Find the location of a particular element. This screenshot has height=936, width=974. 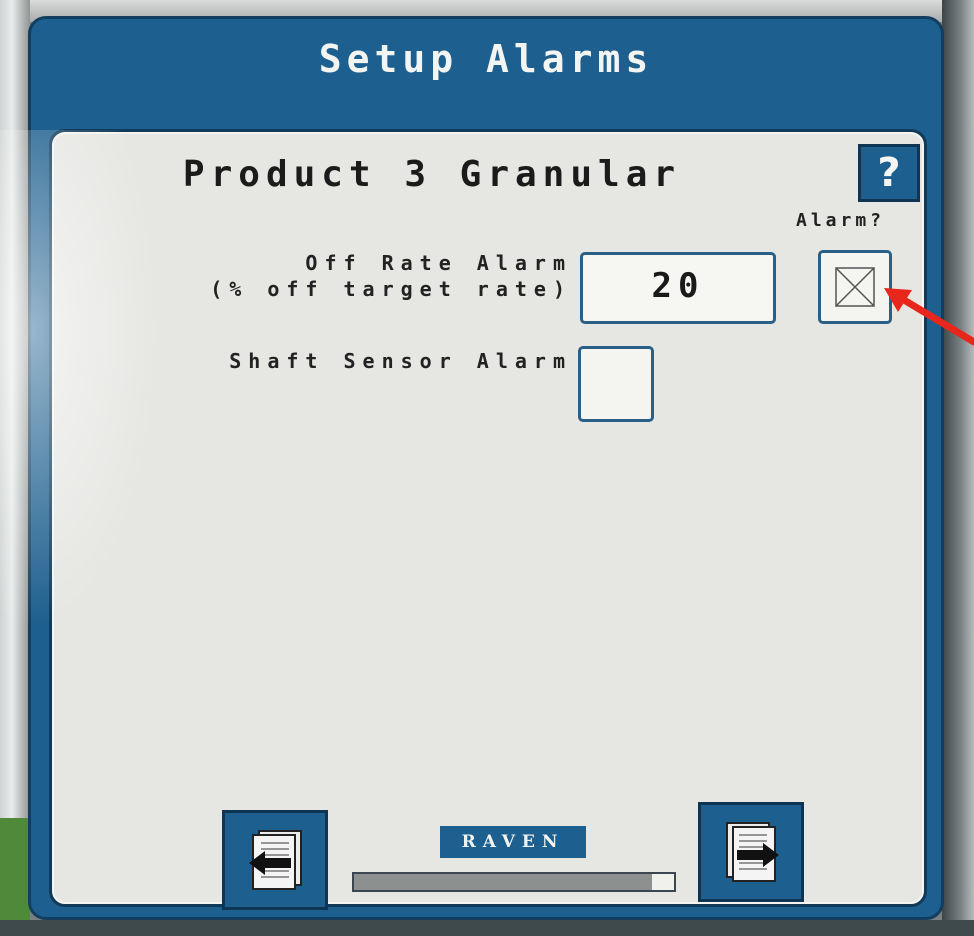

page-progress-bar is located at coordinates (514, 882).